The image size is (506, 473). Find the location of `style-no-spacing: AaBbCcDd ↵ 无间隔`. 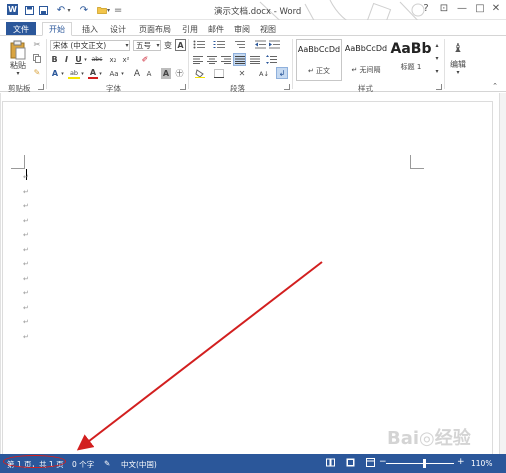

style-no-spacing: AaBbCcDd ↵ 无间隔 is located at coordinates (366, 60).